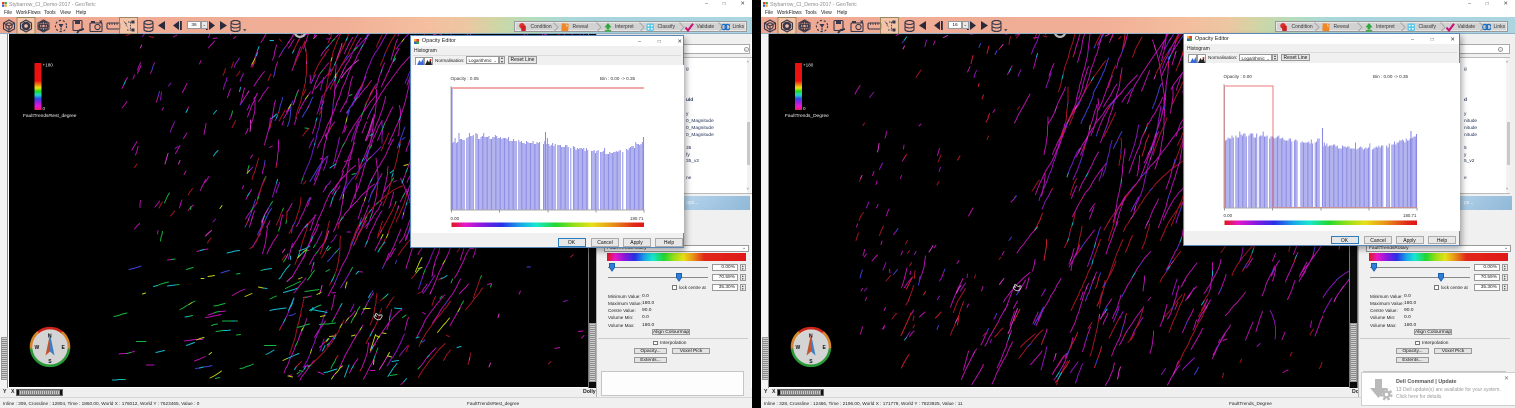  I want to click on svg-text: FaultTrends#test_degree, so click(50, 116).